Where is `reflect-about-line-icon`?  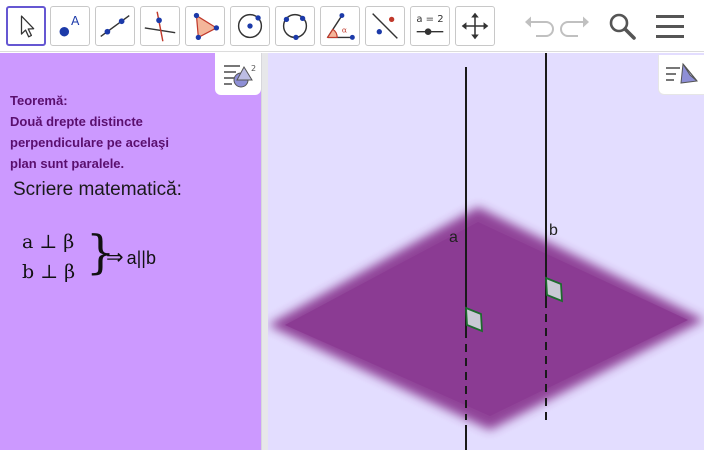 reflect-about-line-icon is located at coordinates (385, 26).